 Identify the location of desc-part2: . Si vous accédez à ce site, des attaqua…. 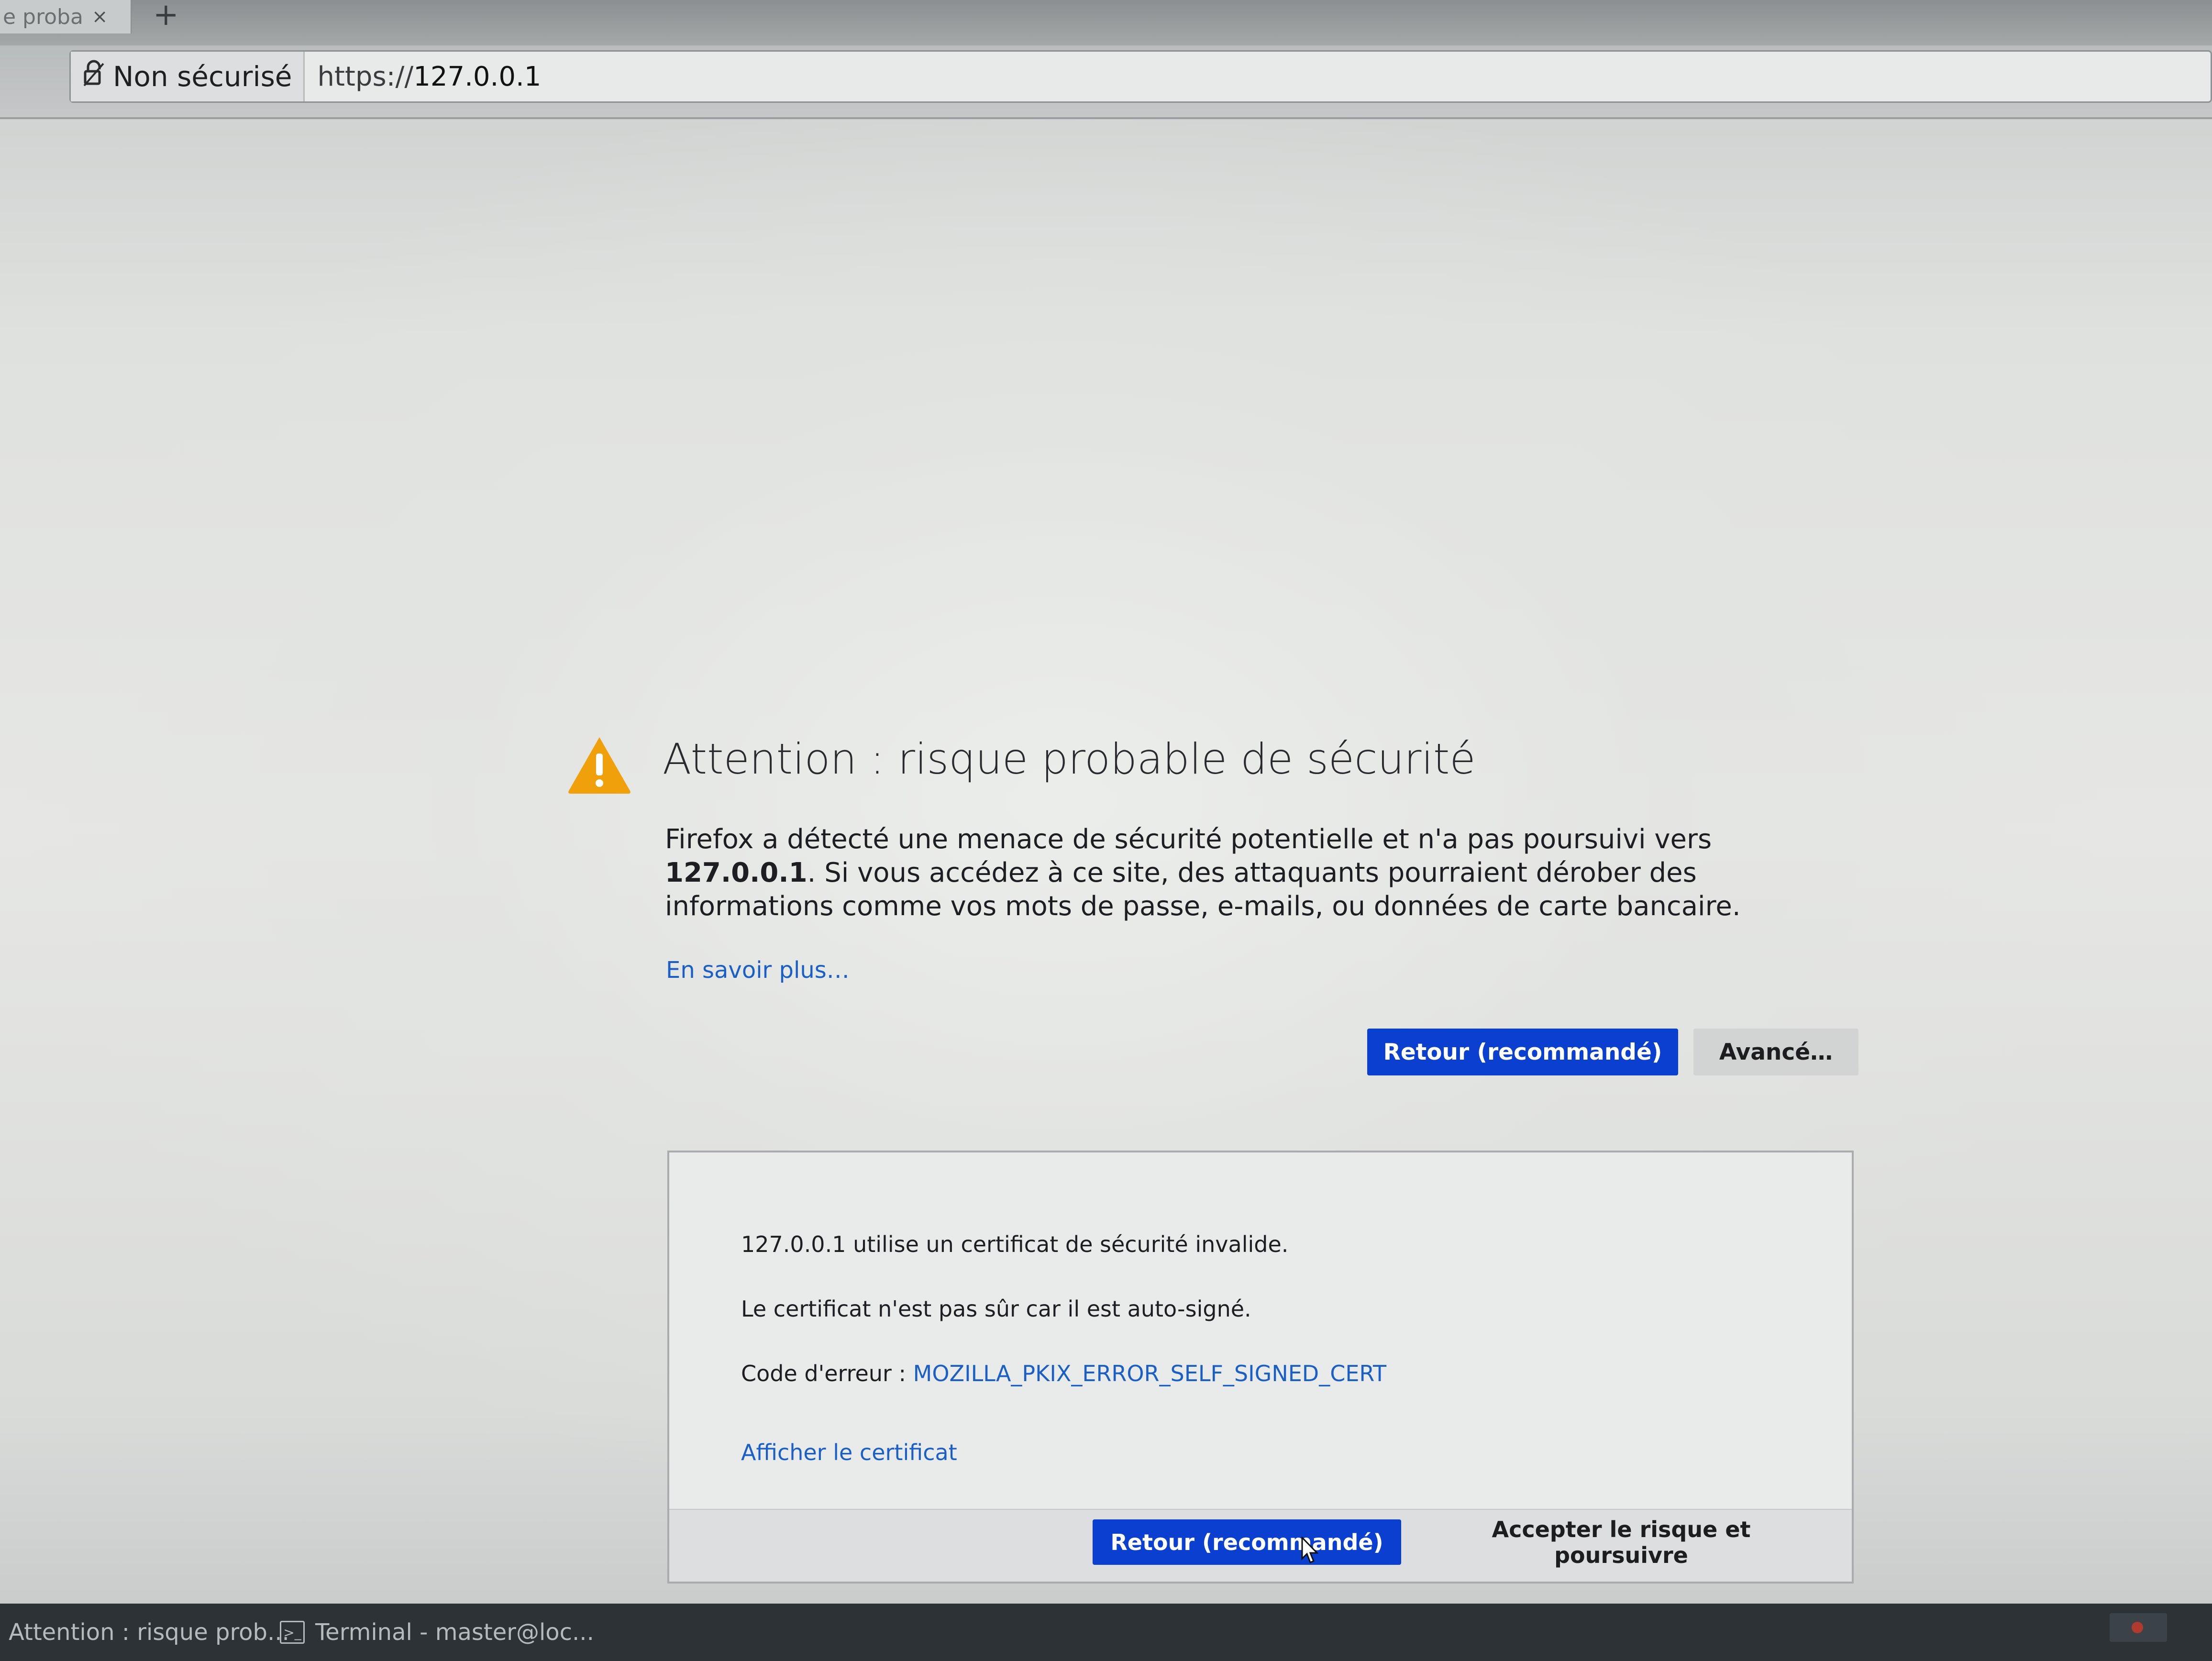
(1203, 890).